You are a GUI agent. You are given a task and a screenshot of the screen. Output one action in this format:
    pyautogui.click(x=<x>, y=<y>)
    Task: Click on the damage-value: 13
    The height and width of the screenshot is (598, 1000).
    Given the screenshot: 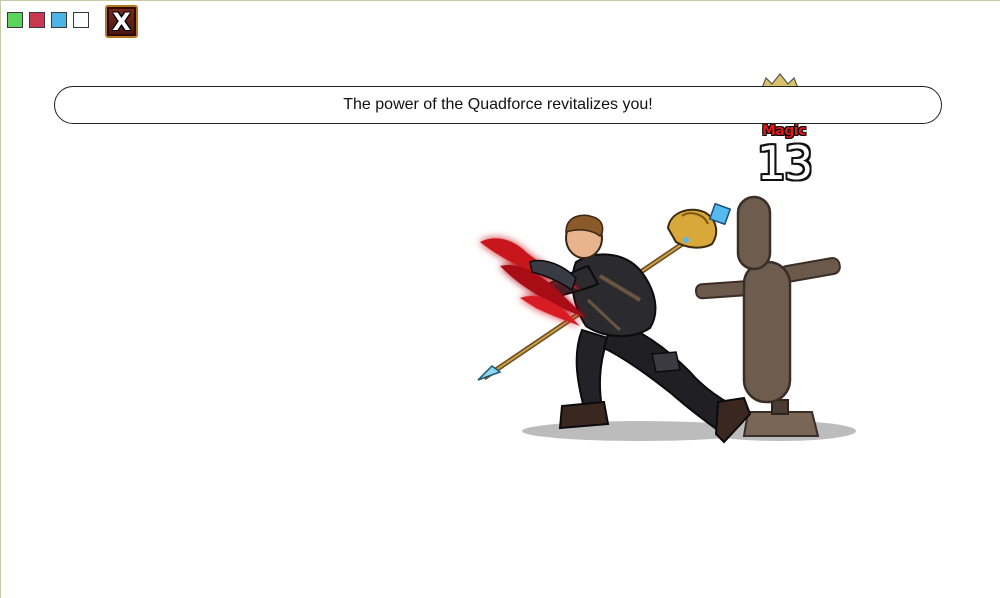 What is the action you would take?
    pyautogui.click(x=785, y=163)
    